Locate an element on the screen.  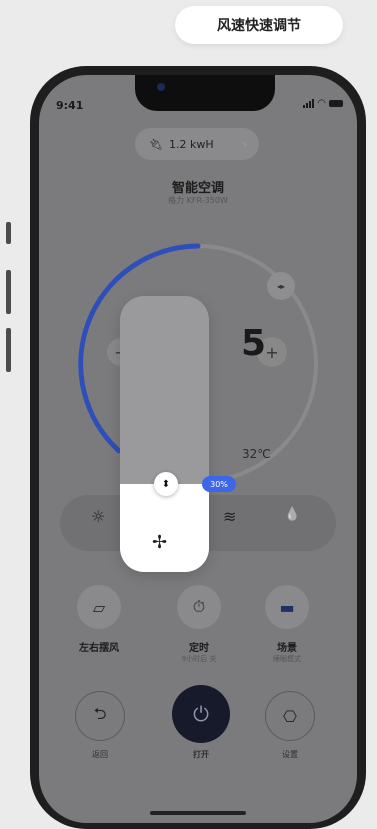
power-icon: ⏻ is located at coordinates (201, 714).